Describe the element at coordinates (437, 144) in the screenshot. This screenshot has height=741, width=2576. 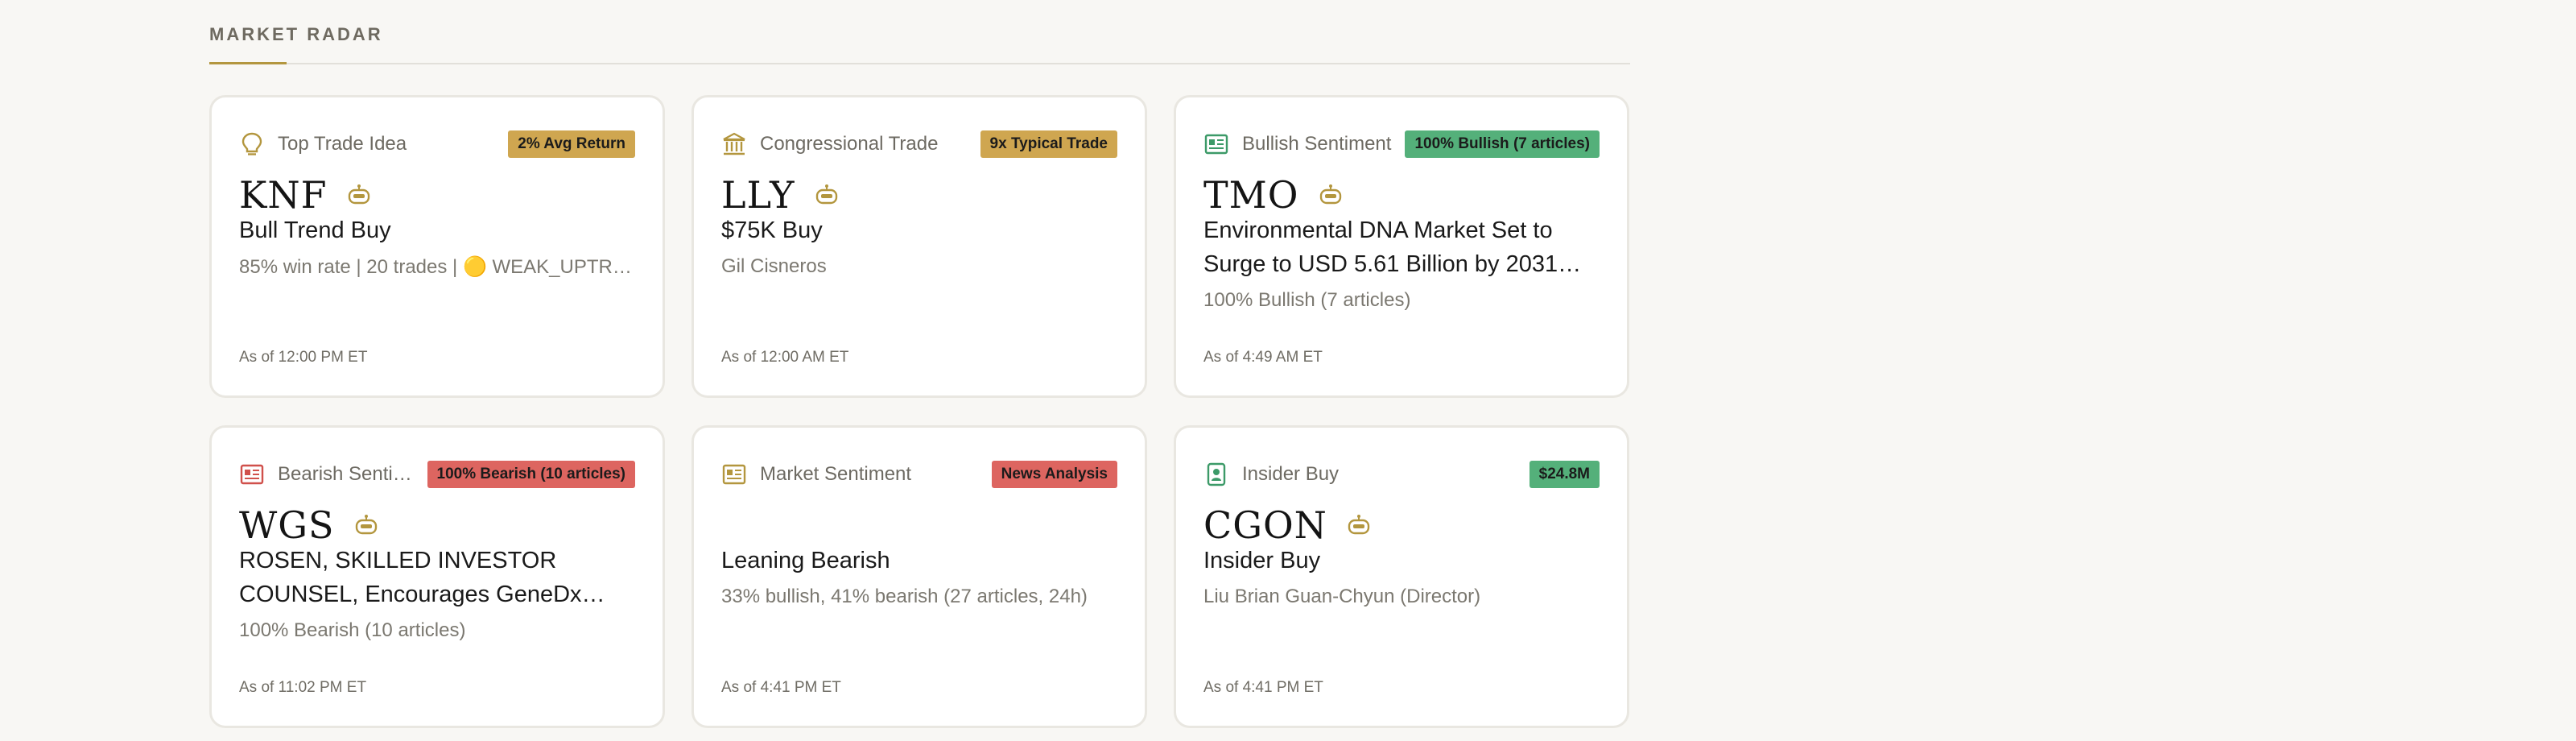
I see `card-header: Top Trade Idea 2% Avg Return` at that location.